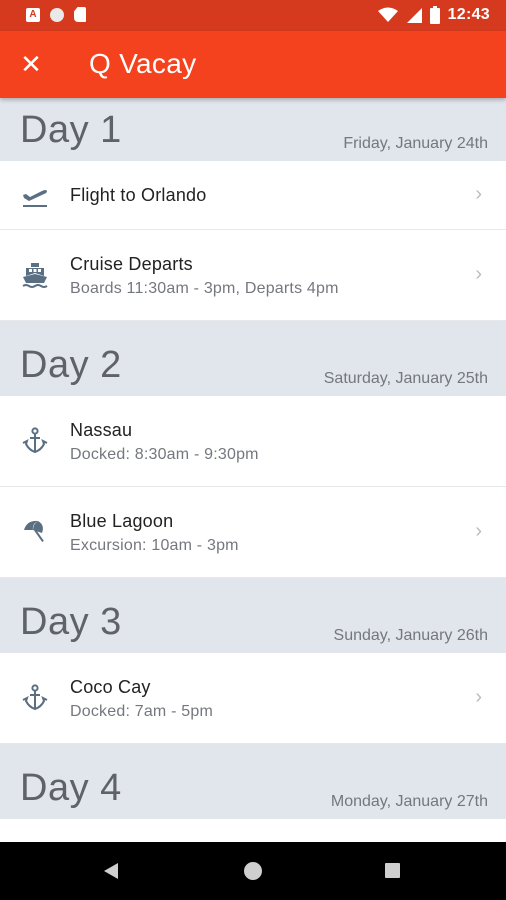  Describe the element at coordinates (410, 635) in the screenshot. I see `day-date: Sunday, January 26th` at that location.